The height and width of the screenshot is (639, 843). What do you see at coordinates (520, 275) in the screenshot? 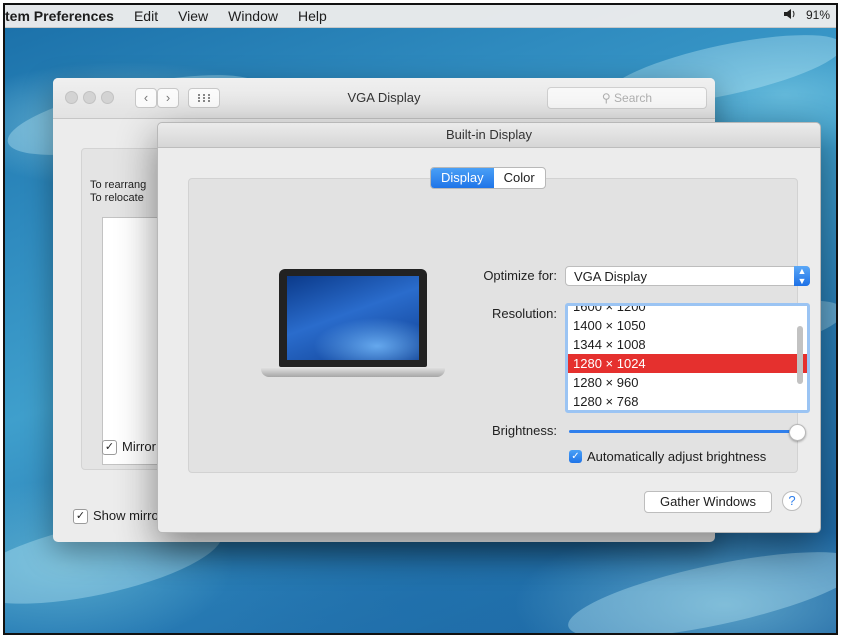
I see `optimize-label: Optimize for:` at bounding box center [520, 275].